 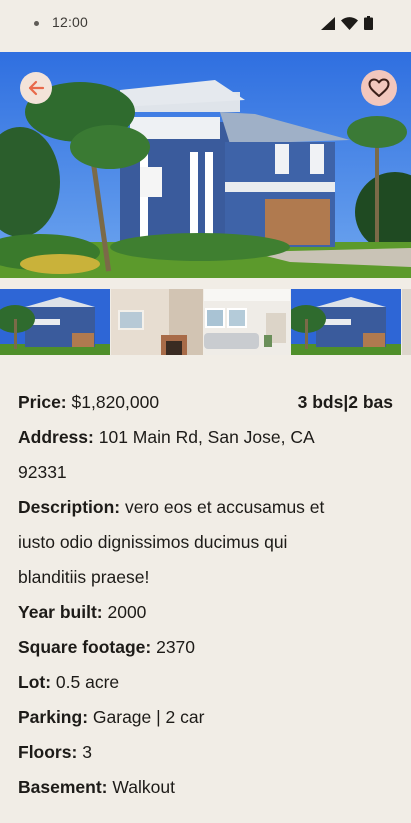 I want to click on basement-row: Basement: Walkout, so click(x=205, y=787).